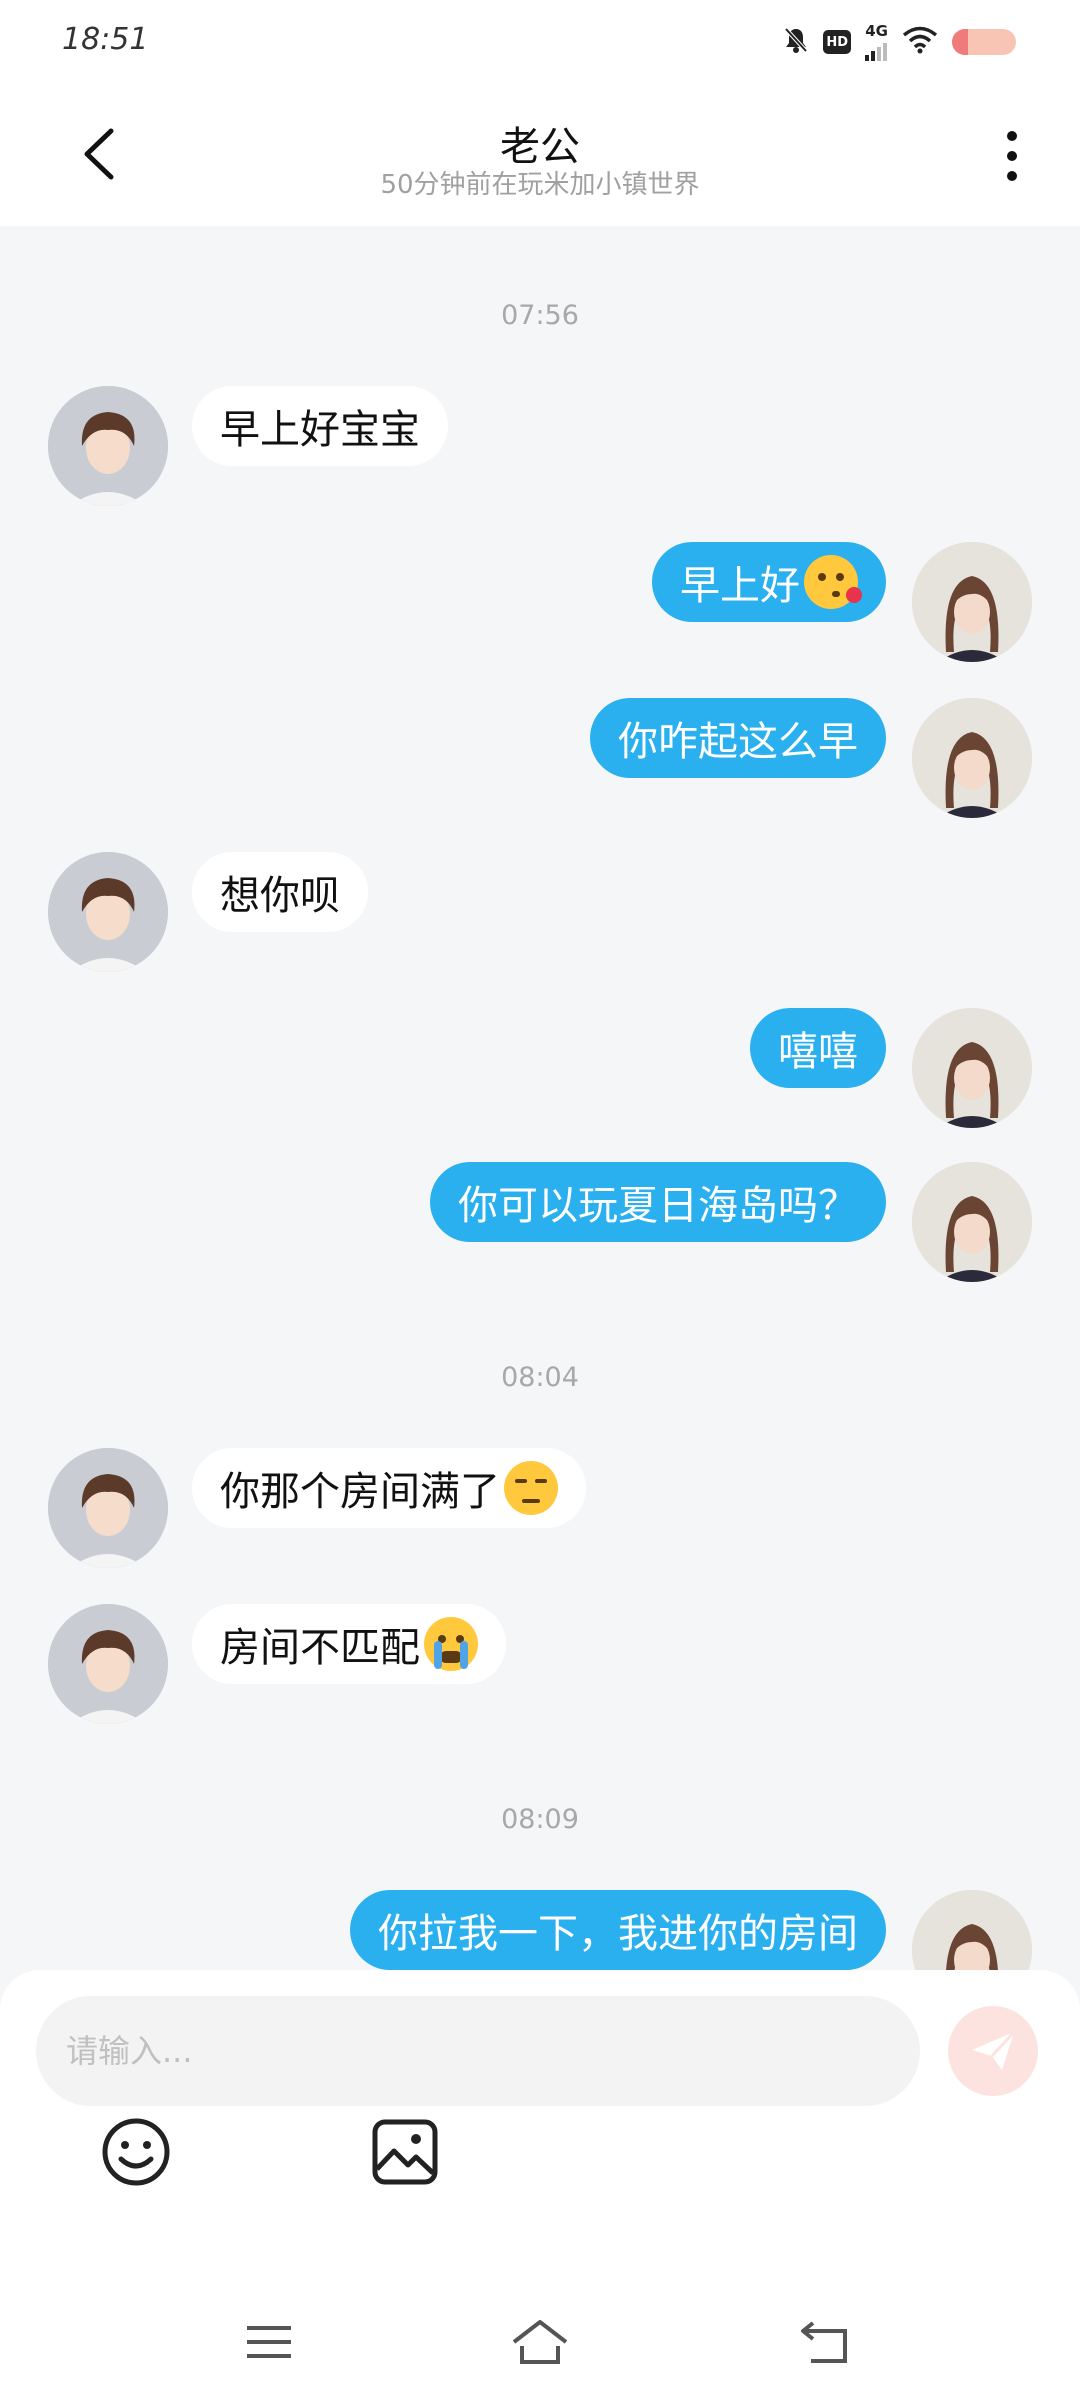 This screenshot has height=2408, width=1080. What do you see at coordinates (1012, 136) in the screenshot?
I see `more-vertical-icon` at bounding box center [1012, 136].